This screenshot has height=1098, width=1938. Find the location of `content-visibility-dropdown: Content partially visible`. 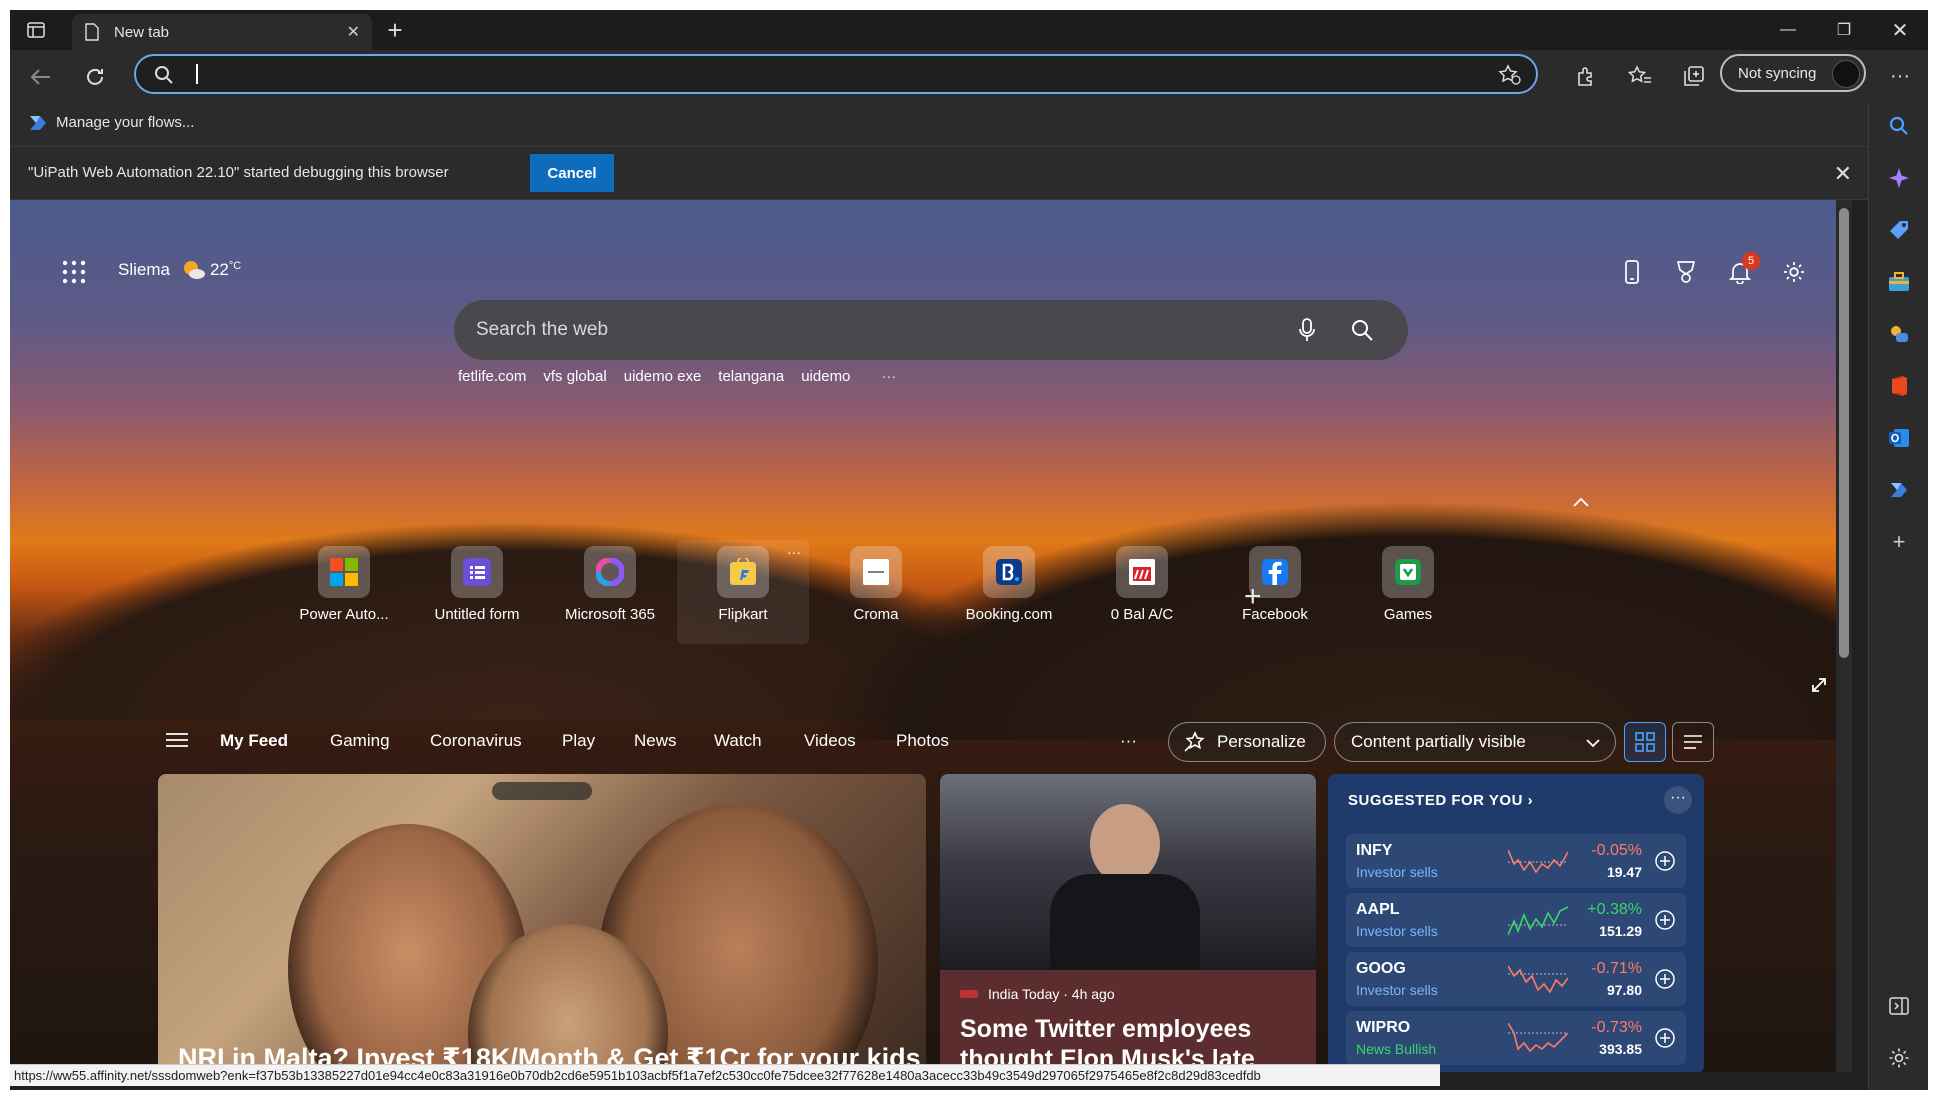

content-visibility-dropdown: Content partially visible is located at coordinates (1475, 742).